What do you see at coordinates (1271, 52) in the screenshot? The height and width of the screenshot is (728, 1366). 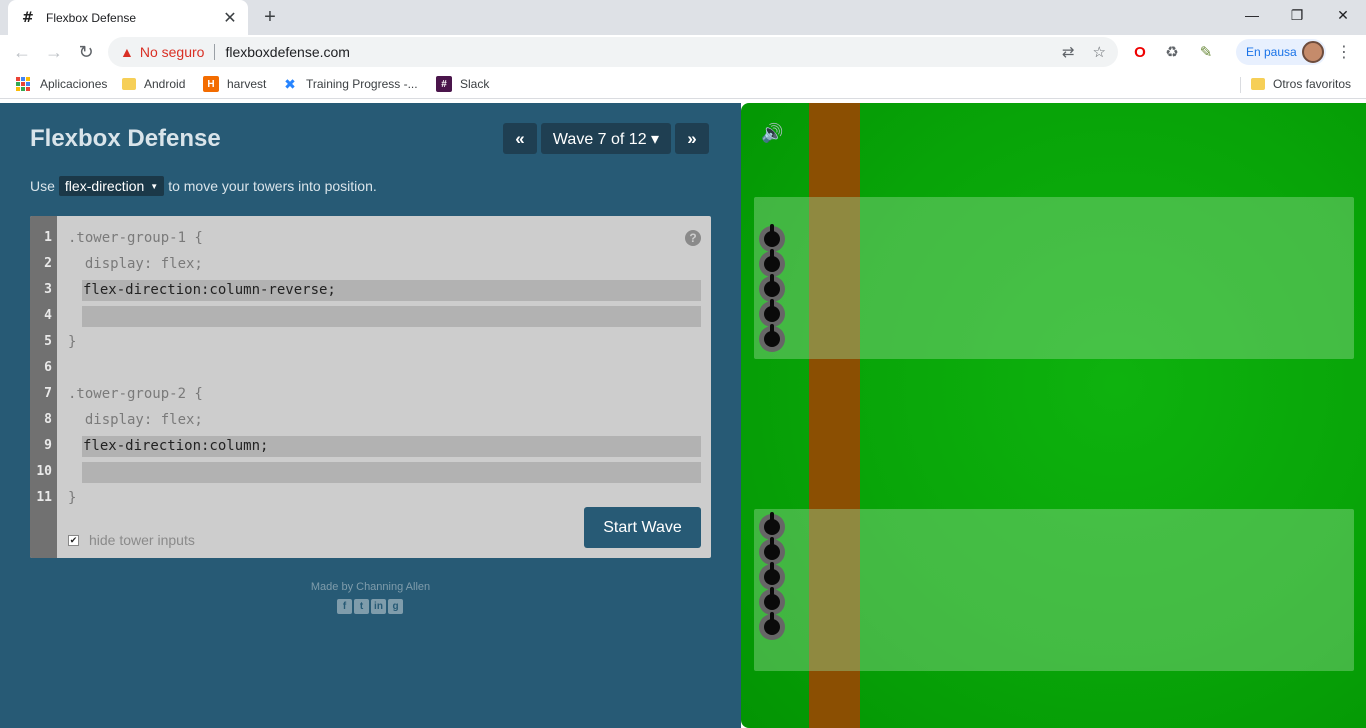 I see `profile-status: En pausa` at bounding box center [1271, 52].